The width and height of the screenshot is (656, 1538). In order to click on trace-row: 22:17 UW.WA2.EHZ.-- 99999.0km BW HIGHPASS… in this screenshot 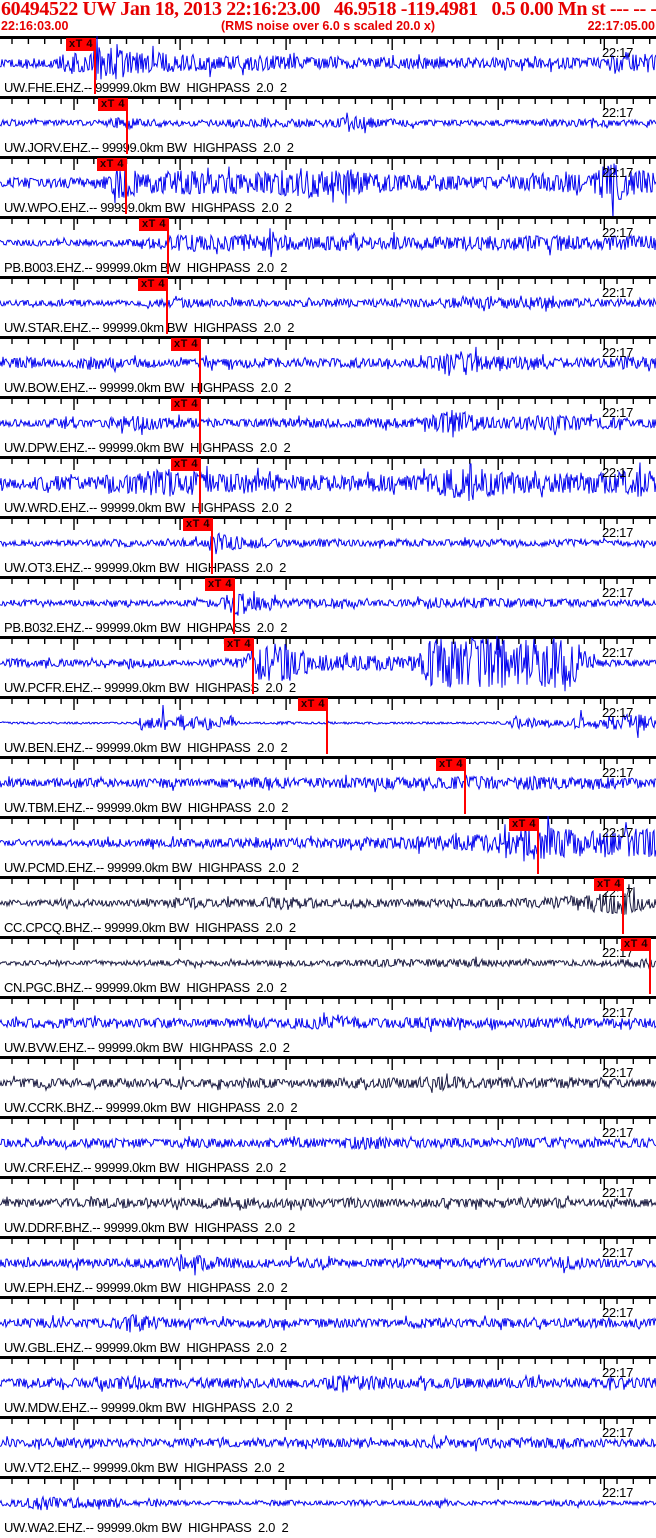, I will do `click(328, 1506)`.